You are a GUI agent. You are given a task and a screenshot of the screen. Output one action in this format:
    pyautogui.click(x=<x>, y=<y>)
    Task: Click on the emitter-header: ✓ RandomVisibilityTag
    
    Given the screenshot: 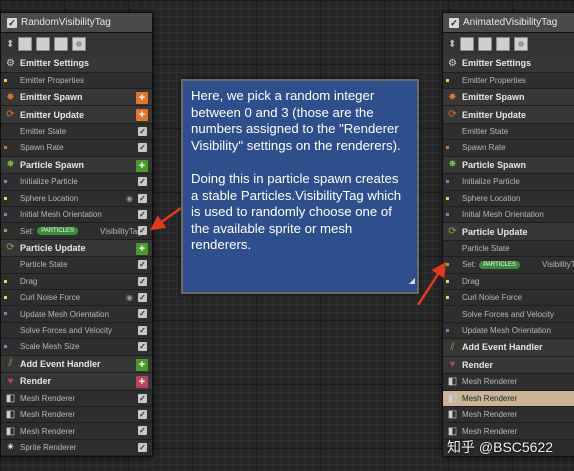 What is the action you would take?
    pyautogui.click(x=76, y=23)
    